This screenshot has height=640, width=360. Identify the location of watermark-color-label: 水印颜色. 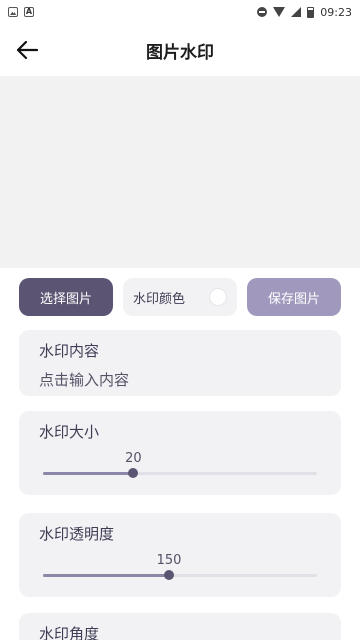
(159, 299).